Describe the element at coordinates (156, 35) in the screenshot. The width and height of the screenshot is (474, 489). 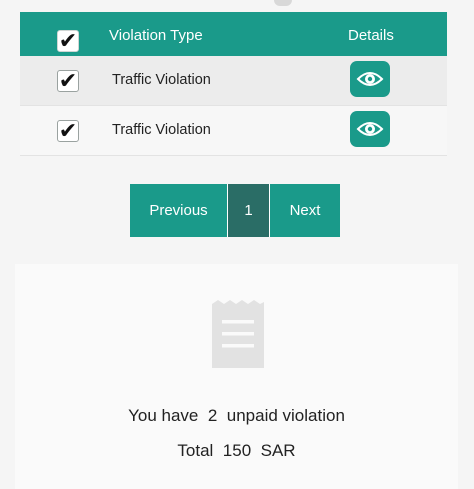
I see `column-header-violation-type: Violation Type` at that location.